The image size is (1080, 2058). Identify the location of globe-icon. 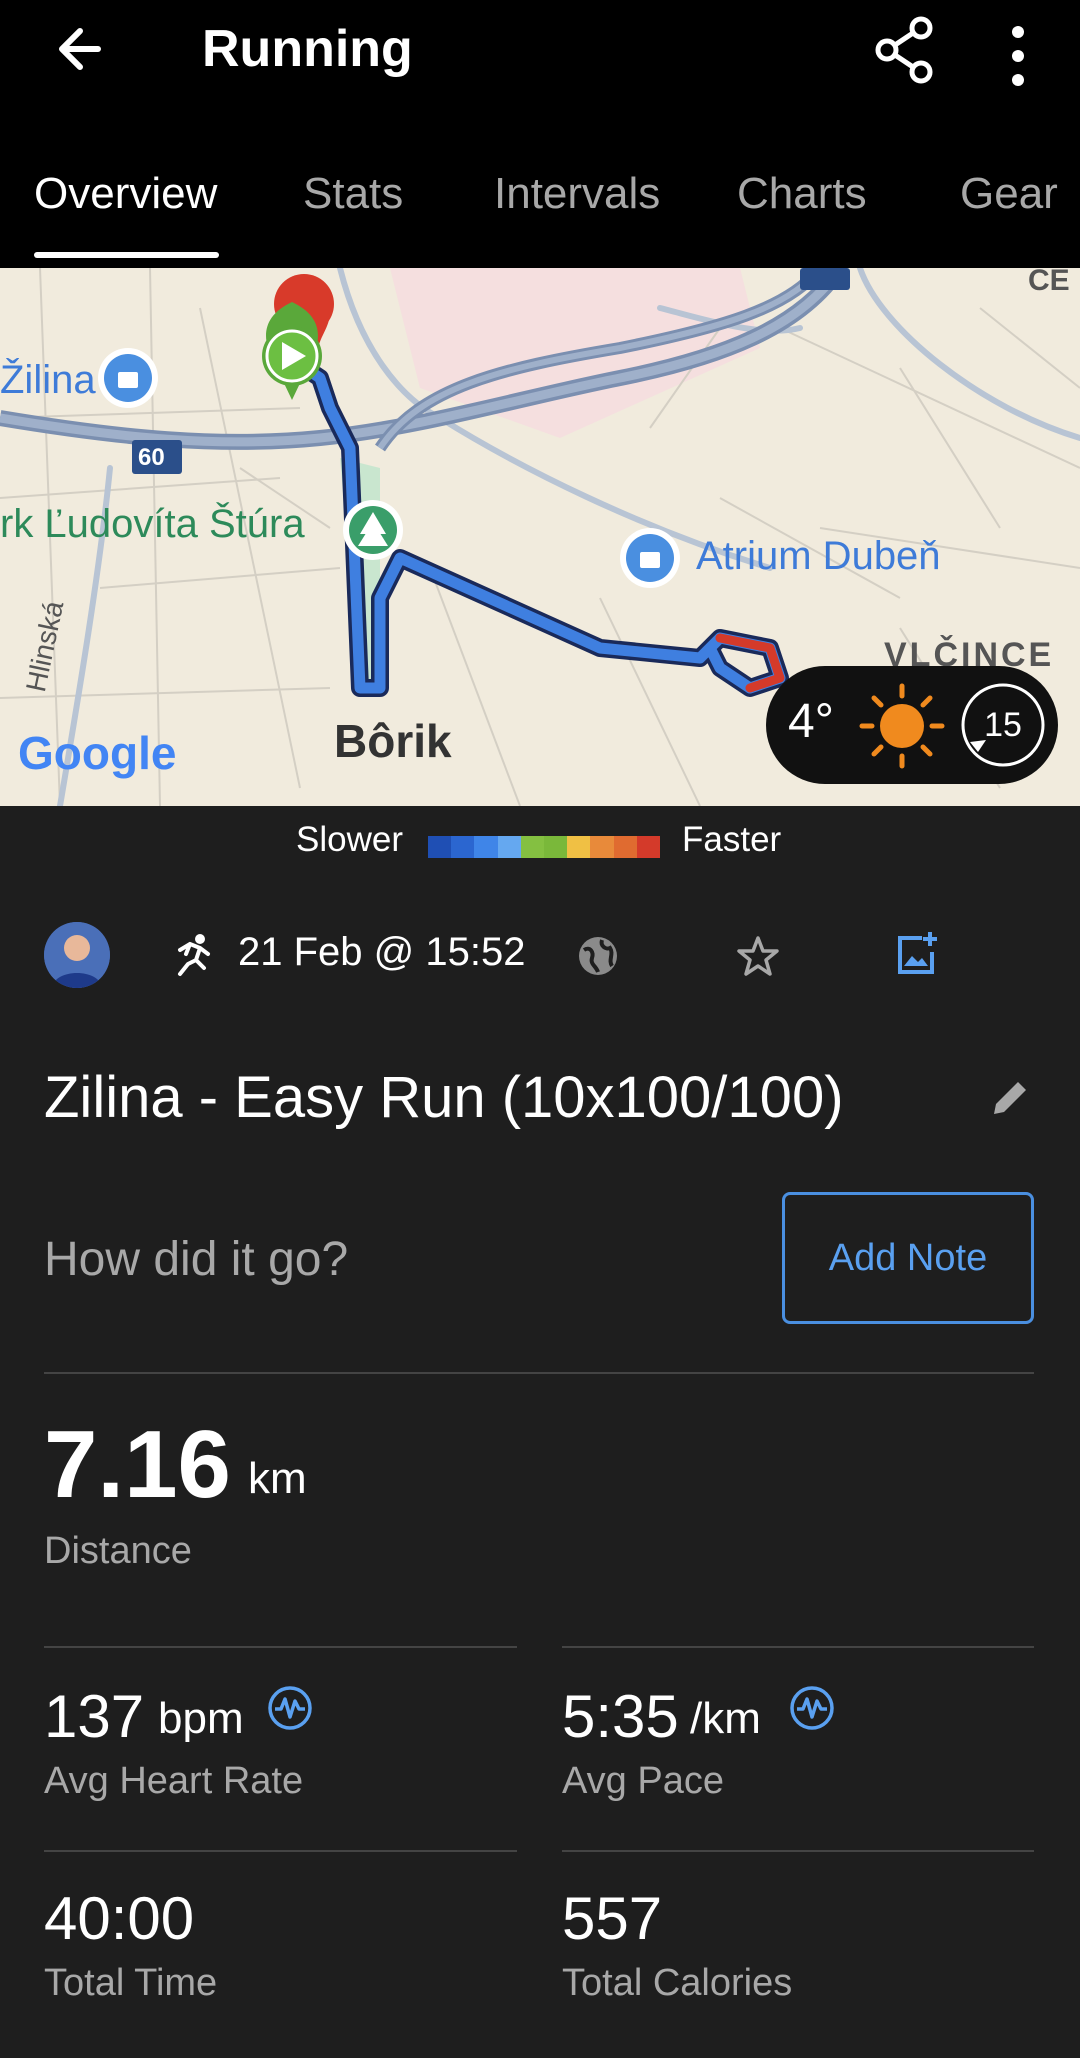
(598, 956).